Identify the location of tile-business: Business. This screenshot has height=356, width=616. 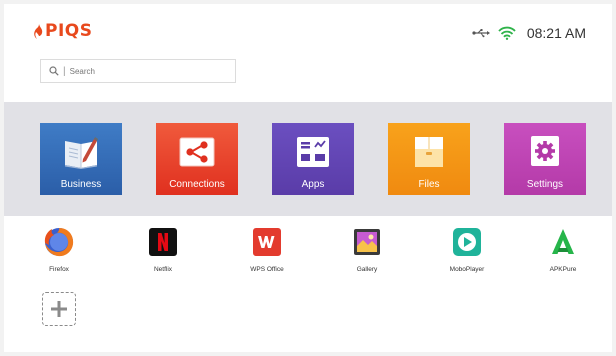
(81, 159).